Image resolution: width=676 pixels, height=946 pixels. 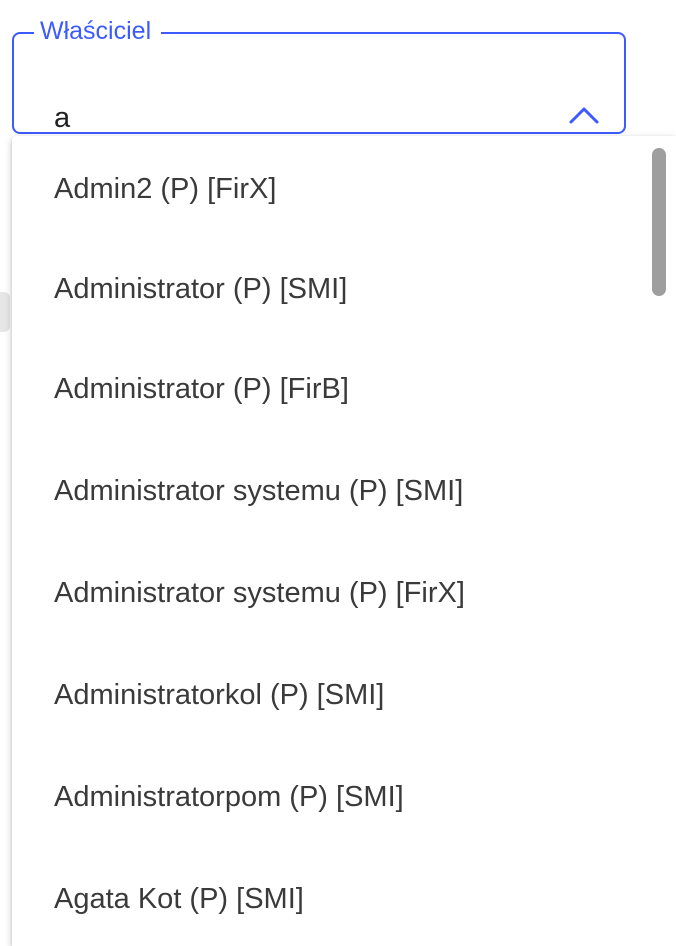 I want to click on owner-field-label: Właściciel, so click(x=98, y=31).